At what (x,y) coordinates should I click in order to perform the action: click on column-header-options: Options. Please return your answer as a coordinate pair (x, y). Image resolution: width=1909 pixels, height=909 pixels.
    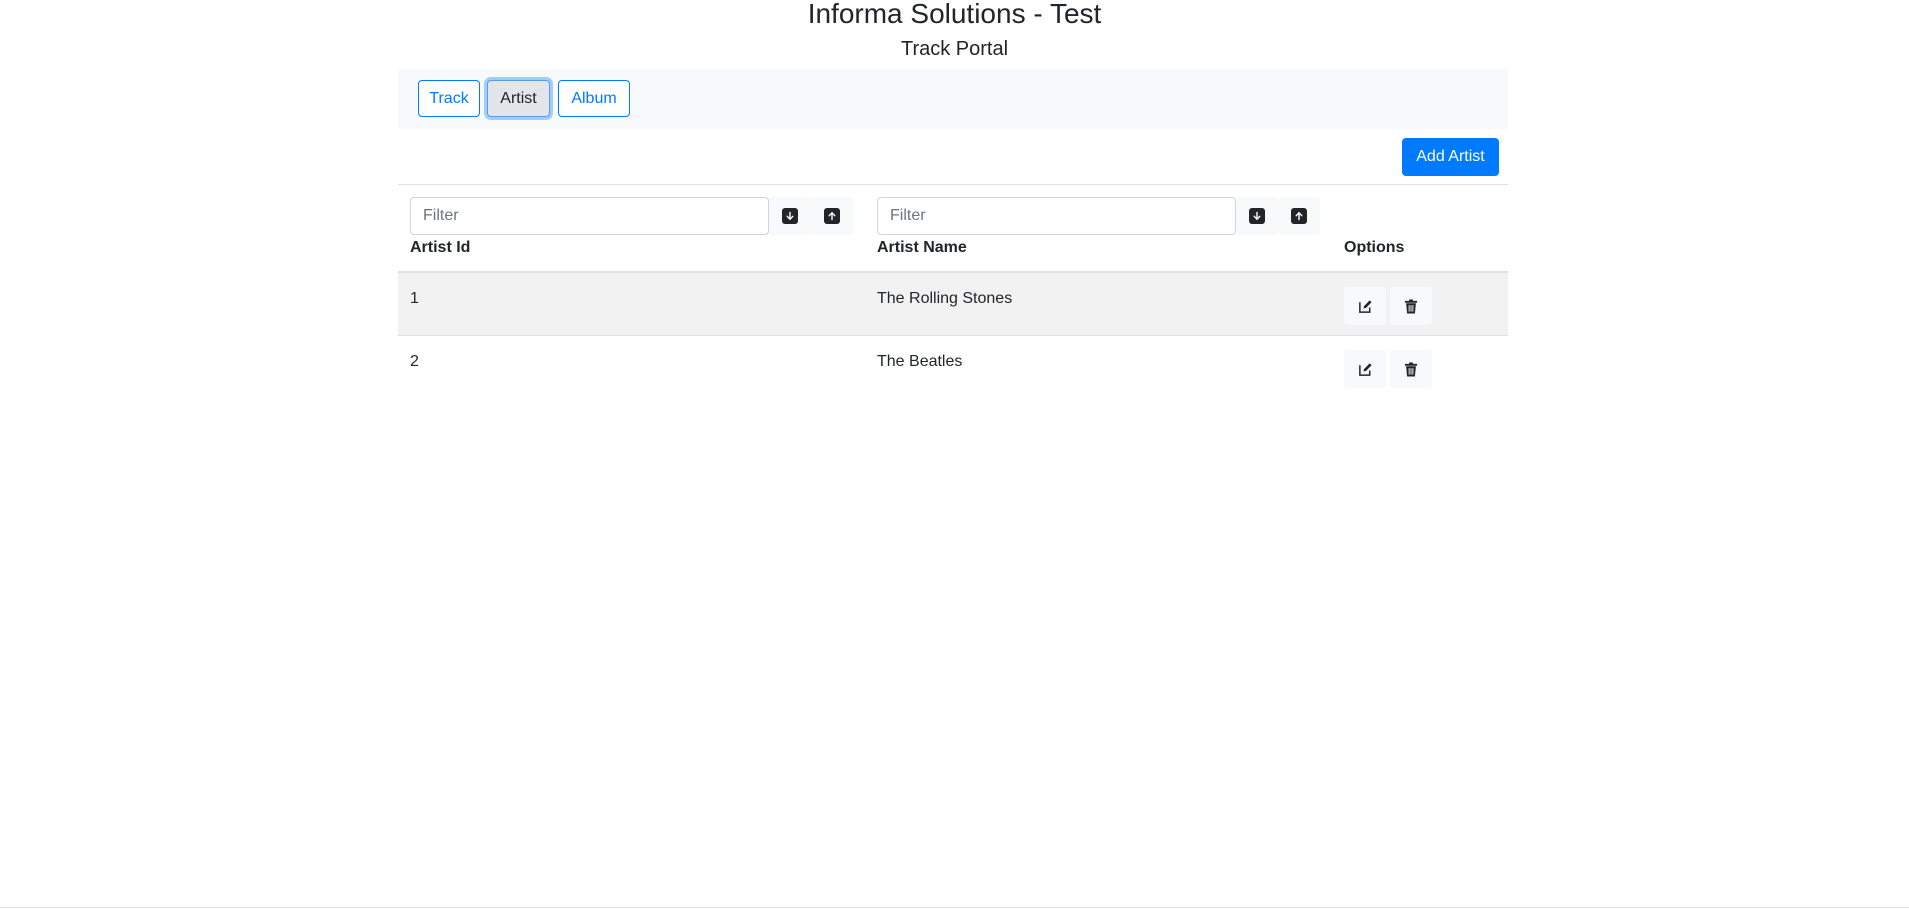
    Looking at the image, I should click on (1374, 247).